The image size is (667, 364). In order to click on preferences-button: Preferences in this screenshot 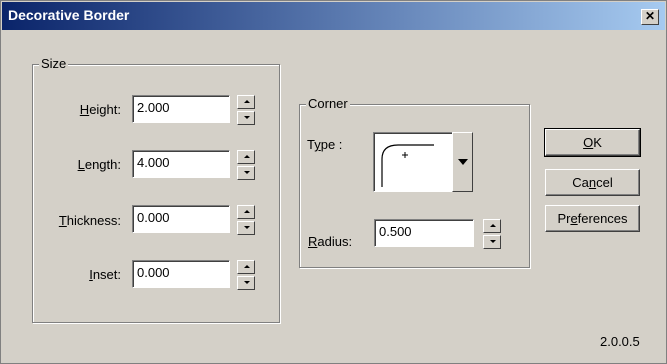, I will do `click(592, 218)`.